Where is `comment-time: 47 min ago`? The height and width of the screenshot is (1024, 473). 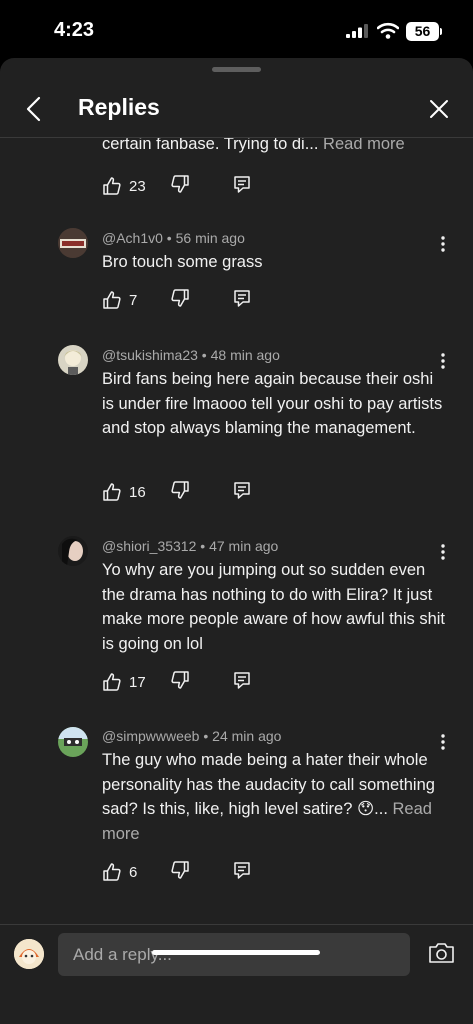 comment-time: 47 min ago is located at coordinates (244, 546).